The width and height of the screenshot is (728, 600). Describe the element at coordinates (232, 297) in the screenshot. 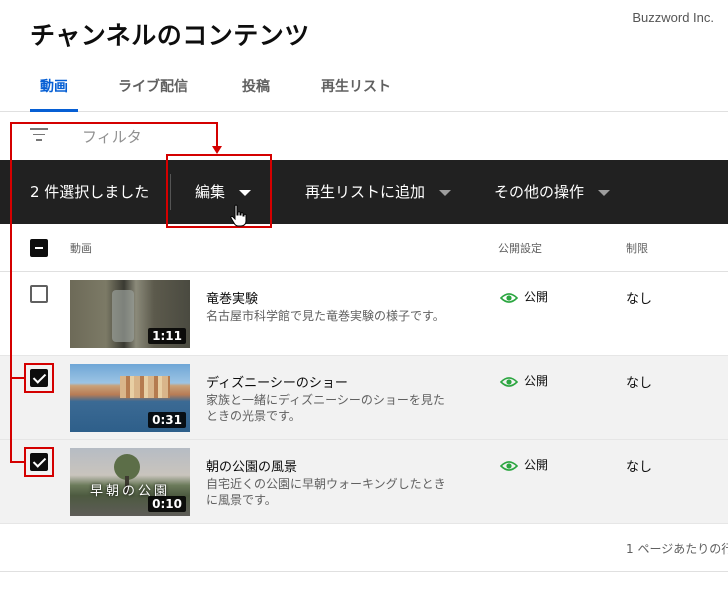

I see `video-title: 竜巻実験` at that location.